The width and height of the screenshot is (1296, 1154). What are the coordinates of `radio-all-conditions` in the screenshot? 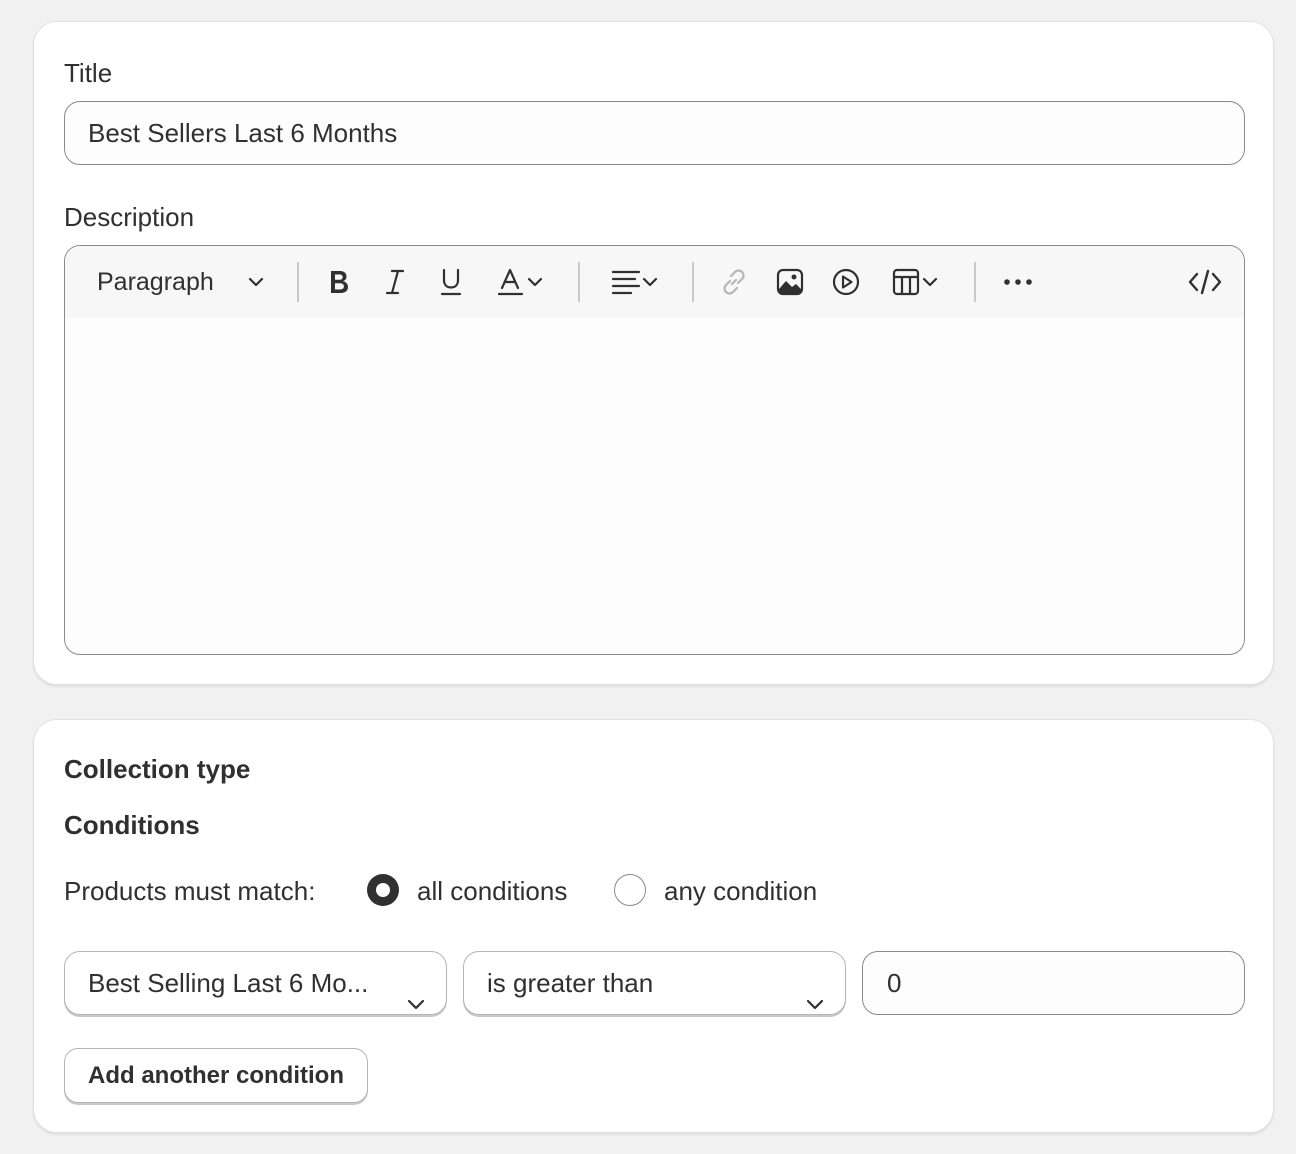 It's located at (383, 890).